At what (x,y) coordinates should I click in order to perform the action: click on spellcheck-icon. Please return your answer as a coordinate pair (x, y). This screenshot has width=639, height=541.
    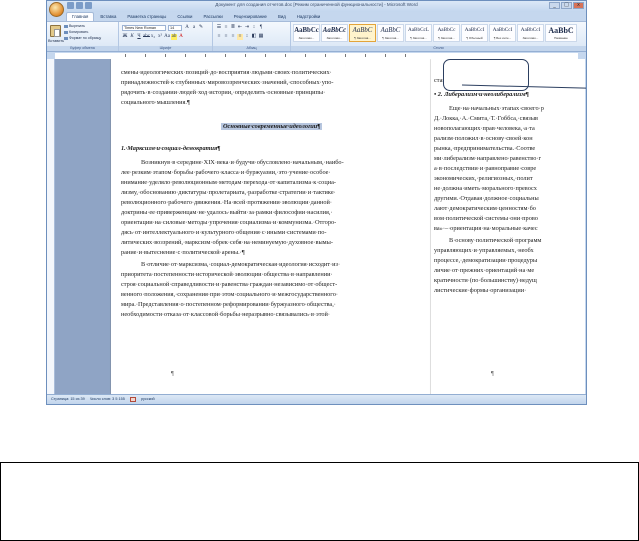
    Looking at the image, I should click on (132, 399).